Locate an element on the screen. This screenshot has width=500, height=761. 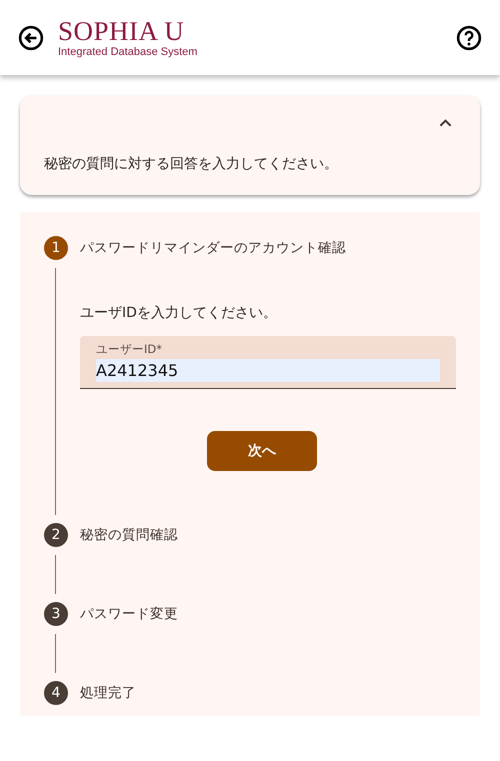
step-label: パスワードリマインダーのアカウント確認 is located at coordinates (213, 248).